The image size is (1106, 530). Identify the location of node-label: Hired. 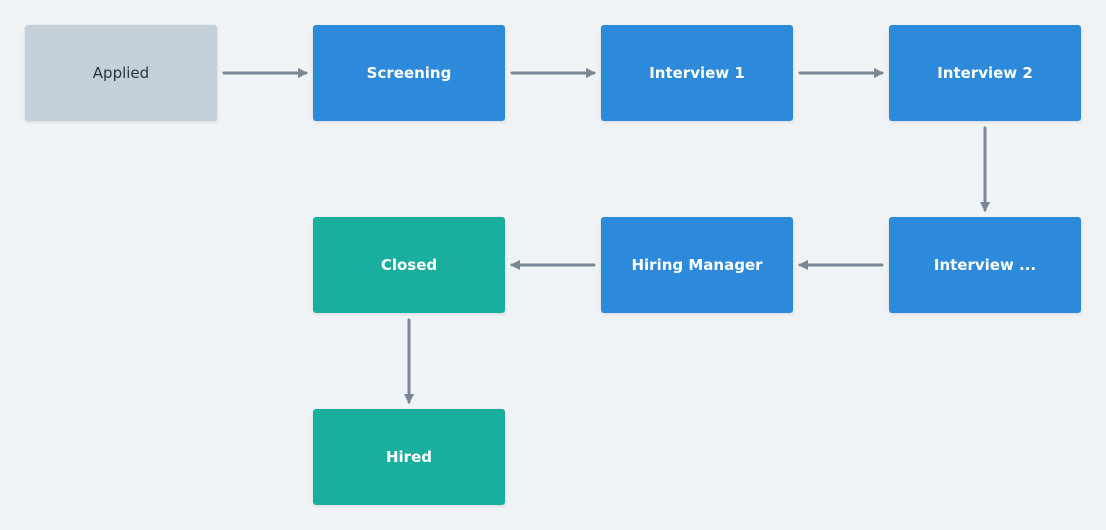
(408, 457).